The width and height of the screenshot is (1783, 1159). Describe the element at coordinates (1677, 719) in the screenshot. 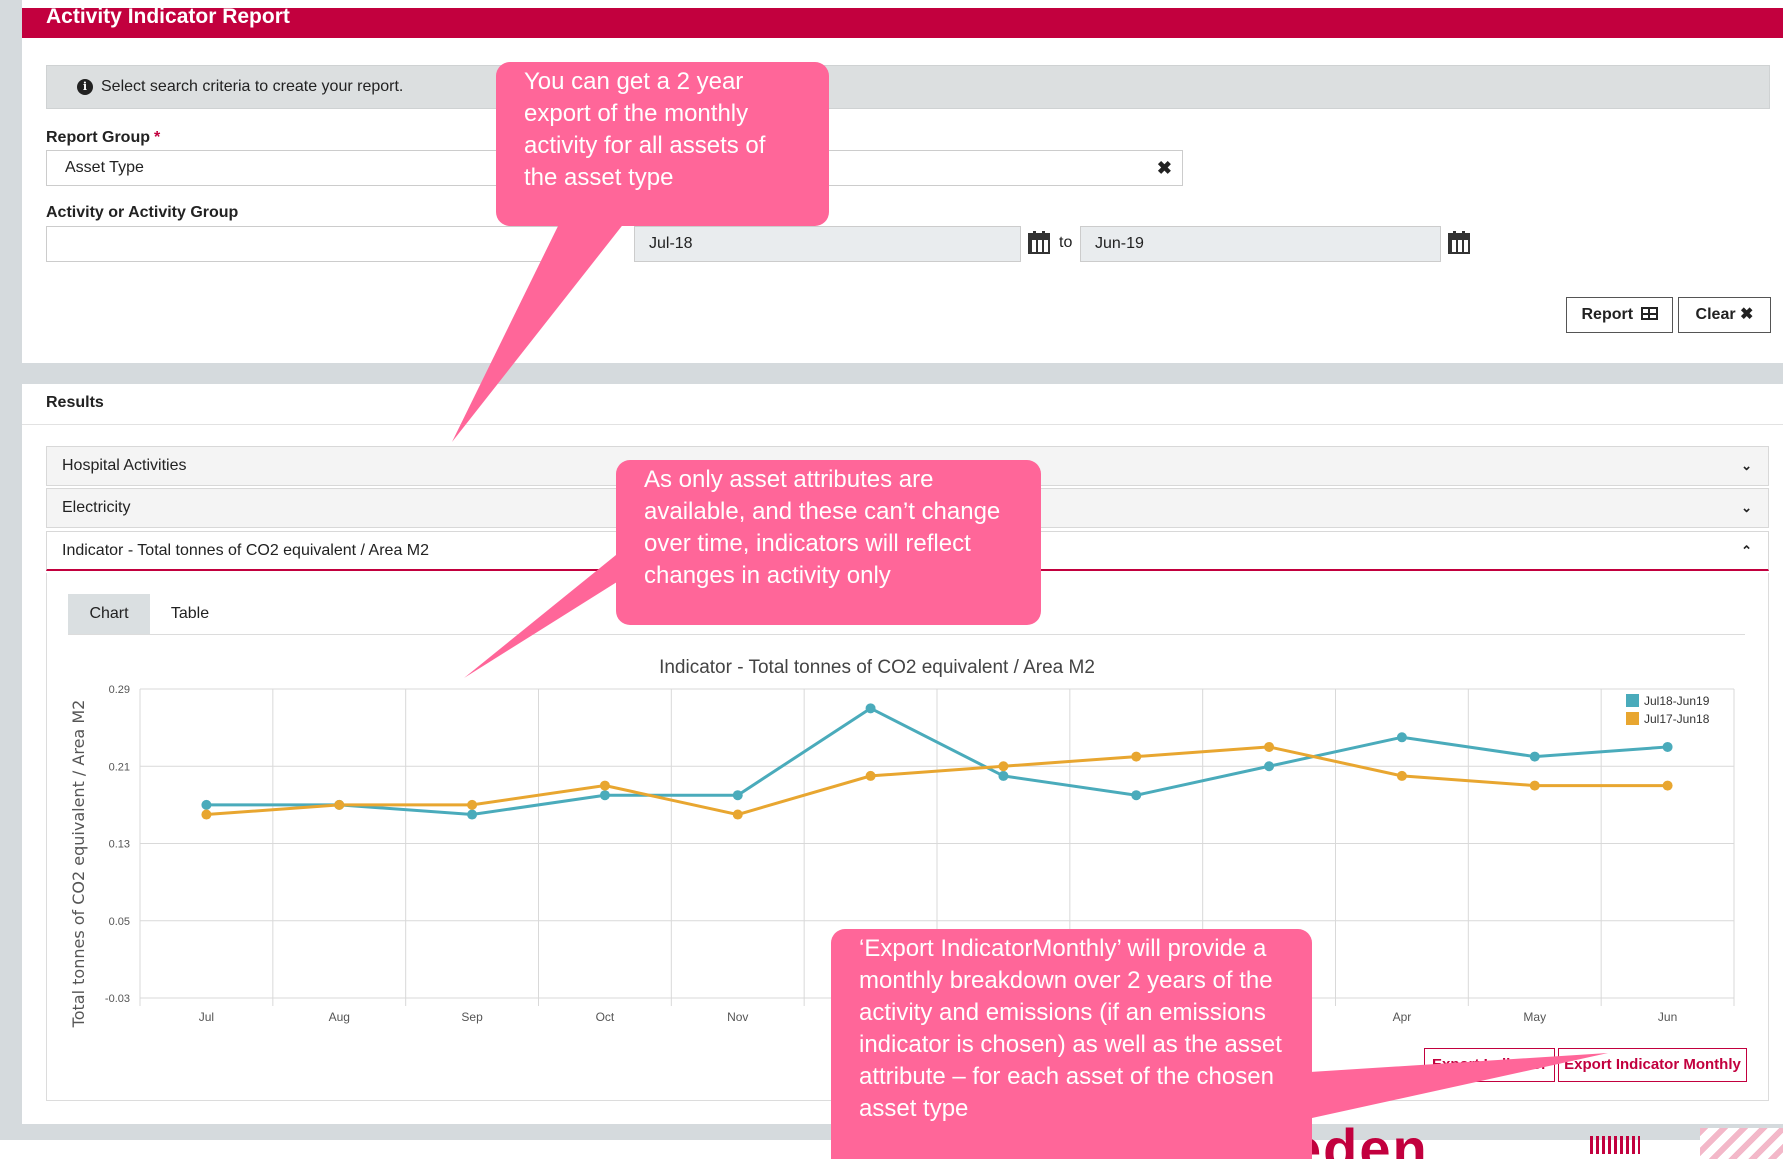

I see `legend-label: Jul17-Jun18` at that location.